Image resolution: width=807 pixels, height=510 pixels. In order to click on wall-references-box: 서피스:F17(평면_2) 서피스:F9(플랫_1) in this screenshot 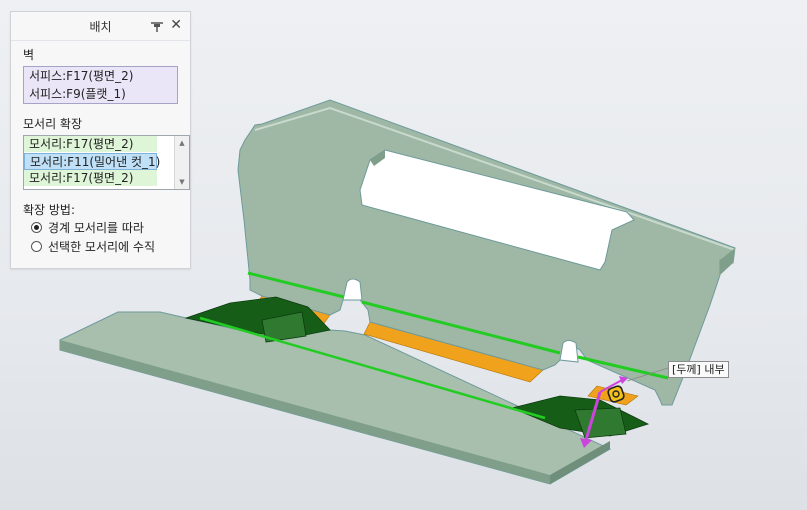, I will do `click(100, 85)`.